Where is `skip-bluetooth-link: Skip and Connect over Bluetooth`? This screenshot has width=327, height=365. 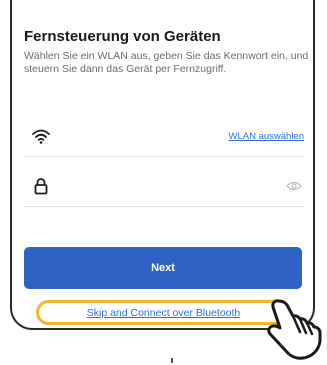 skip-bluetooth-link: Skip and Connect over Bluetooth is located at coordinates (163, 313).